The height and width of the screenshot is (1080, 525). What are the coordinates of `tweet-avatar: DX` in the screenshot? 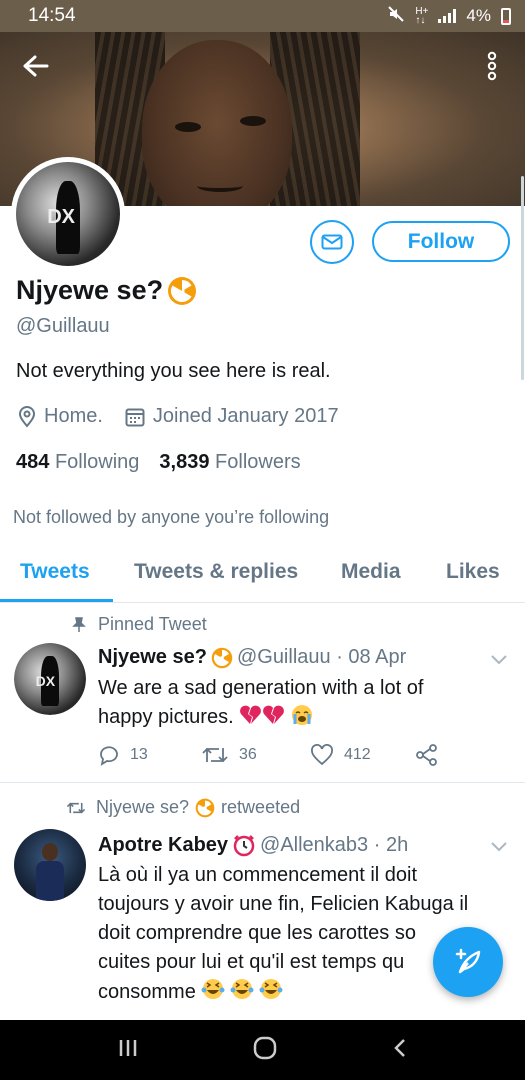 It's located at (50, 679).